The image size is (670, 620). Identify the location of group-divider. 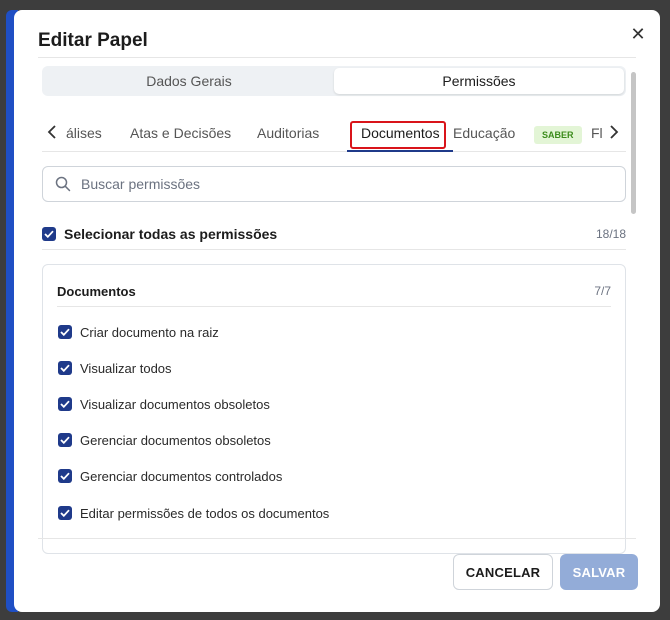
(334, 306).